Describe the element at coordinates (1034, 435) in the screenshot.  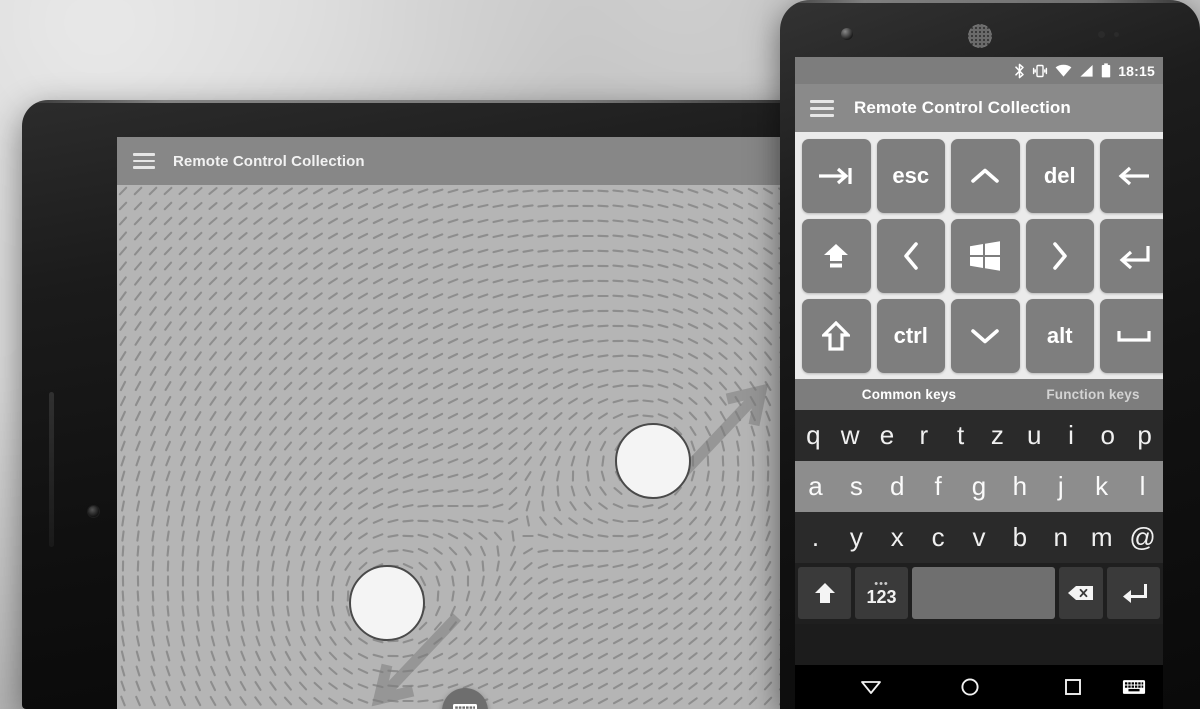
I see `kb-key-u: u` at that location.